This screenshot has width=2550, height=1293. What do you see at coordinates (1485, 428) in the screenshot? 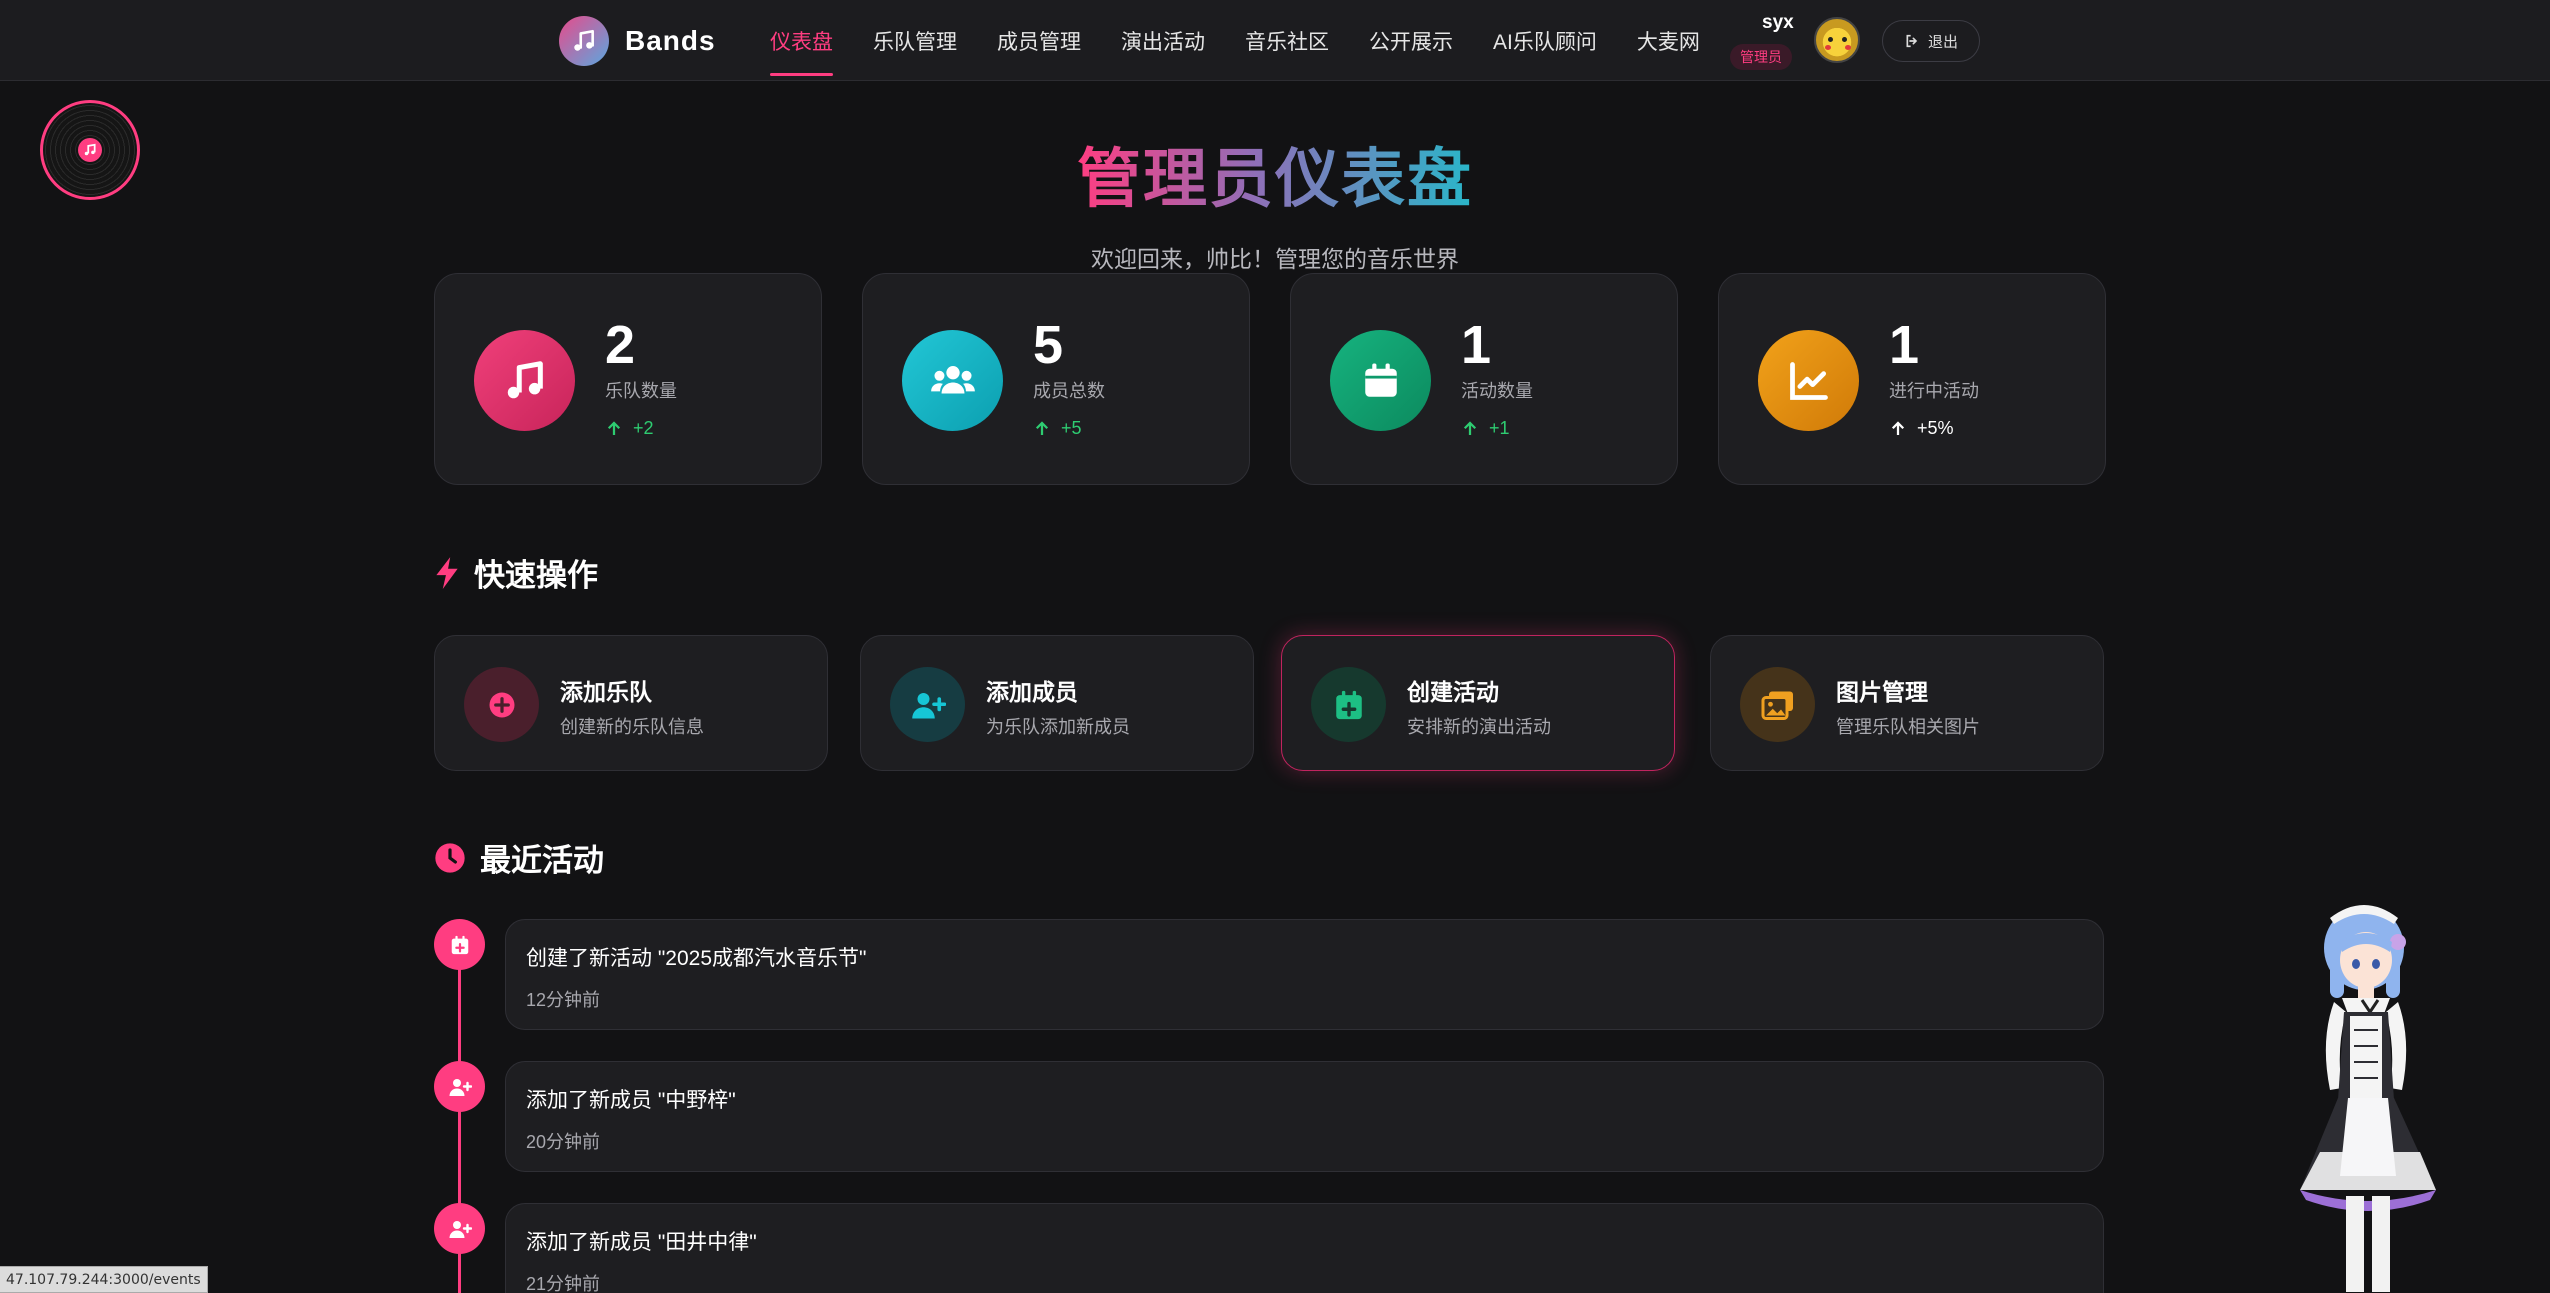
I see `stat-trend: +1` at bounding box center [1485, 428].